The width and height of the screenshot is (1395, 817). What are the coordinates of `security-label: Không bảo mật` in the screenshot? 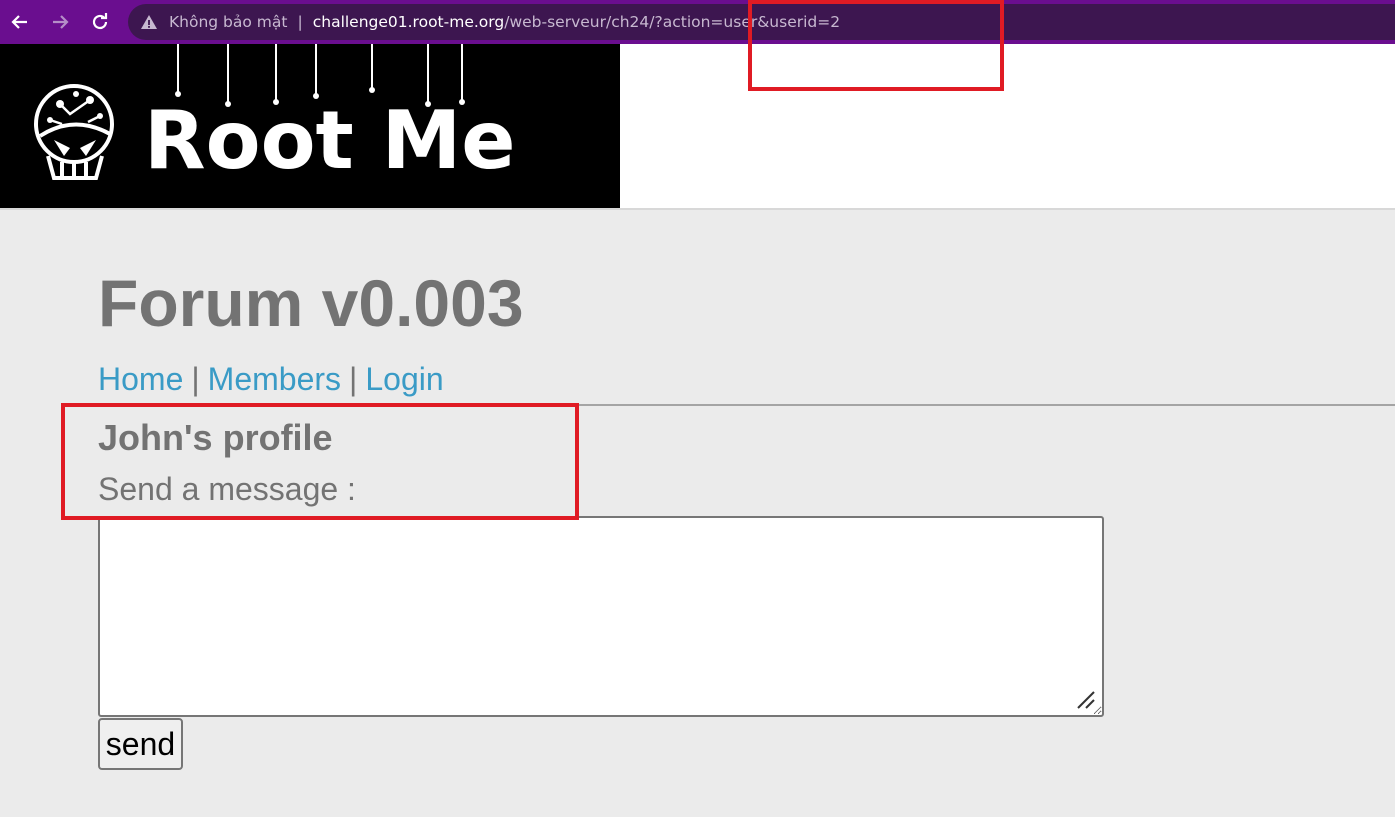 It's located at (228, 22).